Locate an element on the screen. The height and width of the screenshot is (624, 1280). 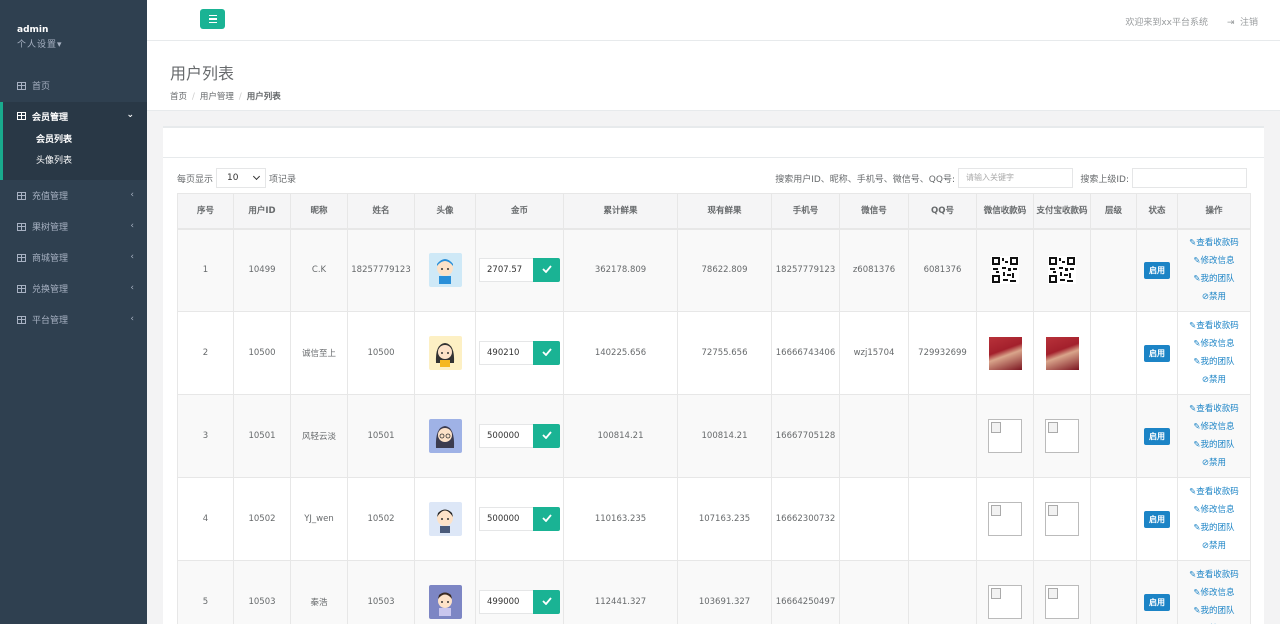
column-header: 现有鲜果 is located at coordinates (724, 211).